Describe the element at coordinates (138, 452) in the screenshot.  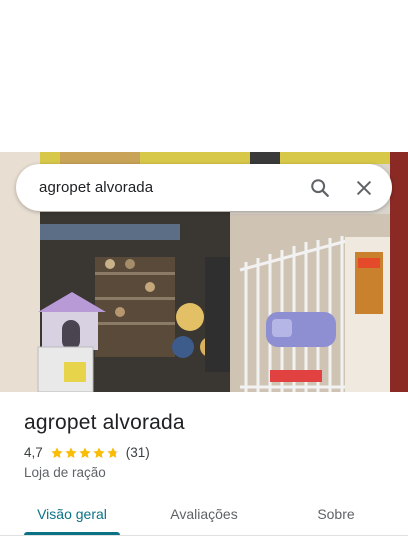
I see `review-count: (31)` at that location.